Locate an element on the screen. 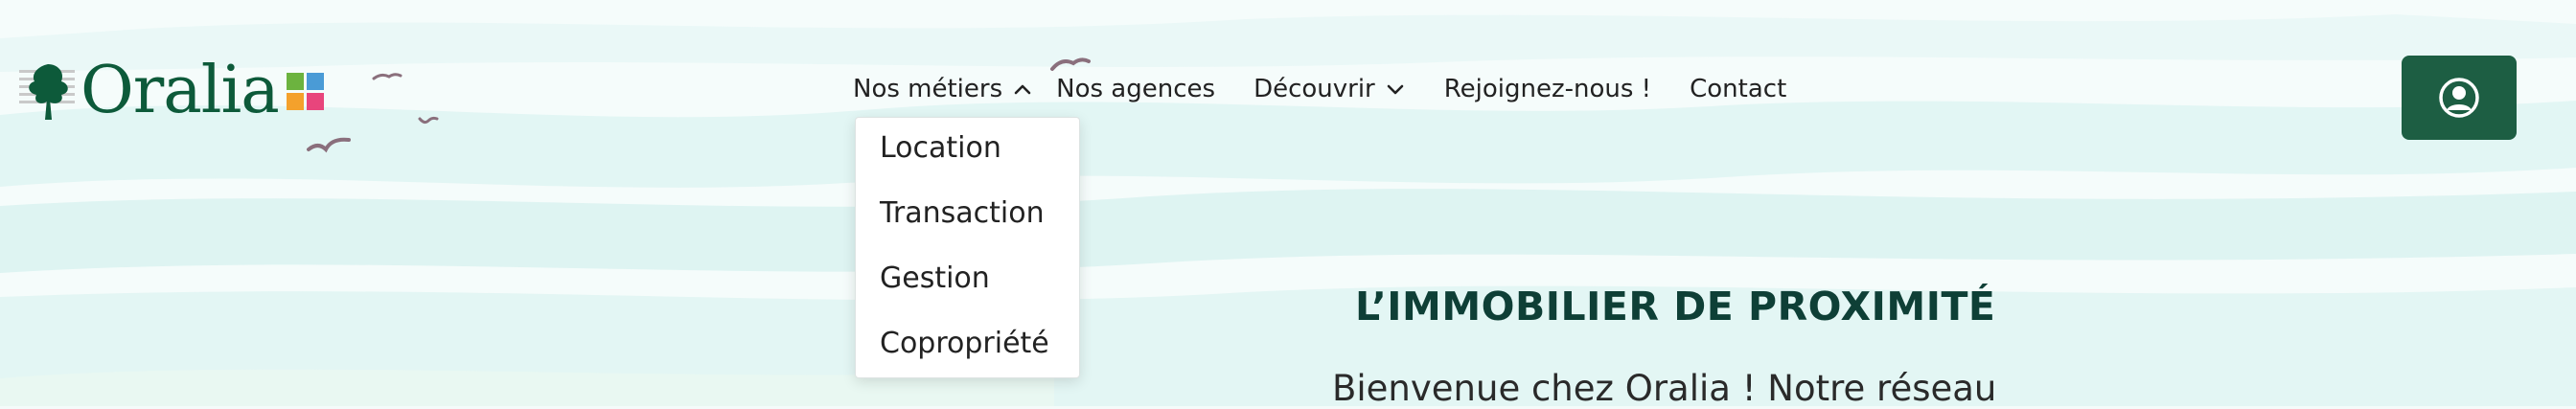  tree-logo-icon is located at coordinates (47, 92).